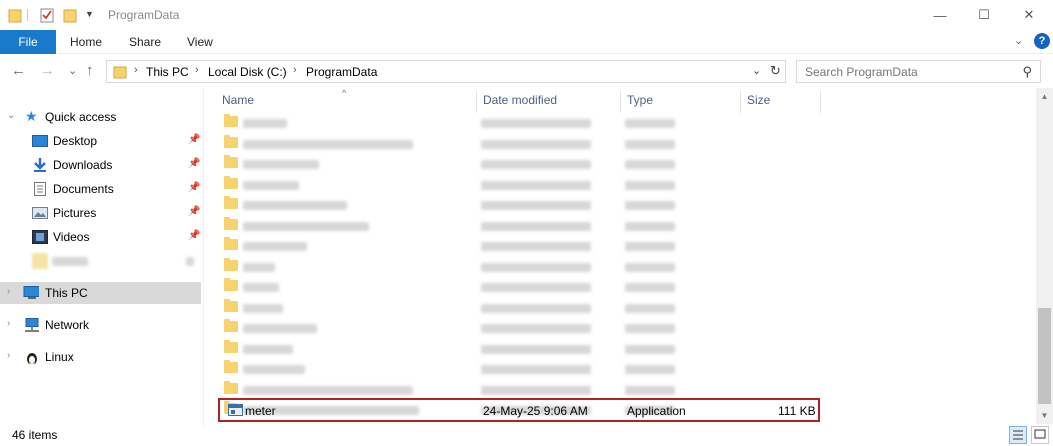  What do you see at coordinates (100, 293) in the screenshot?
I see `sidebar-item-this-pc: › This PC` at bounding box center [100, 293].